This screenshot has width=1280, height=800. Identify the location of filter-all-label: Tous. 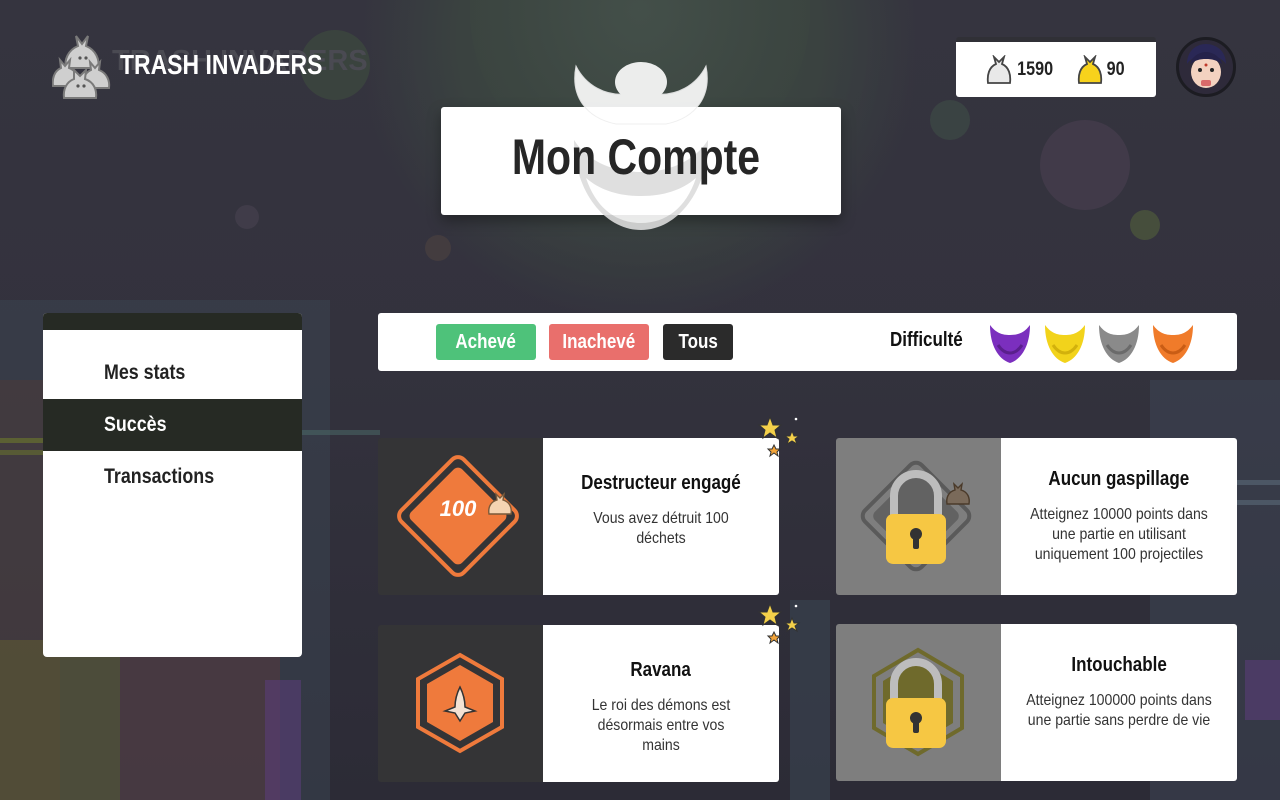
(698, 341).